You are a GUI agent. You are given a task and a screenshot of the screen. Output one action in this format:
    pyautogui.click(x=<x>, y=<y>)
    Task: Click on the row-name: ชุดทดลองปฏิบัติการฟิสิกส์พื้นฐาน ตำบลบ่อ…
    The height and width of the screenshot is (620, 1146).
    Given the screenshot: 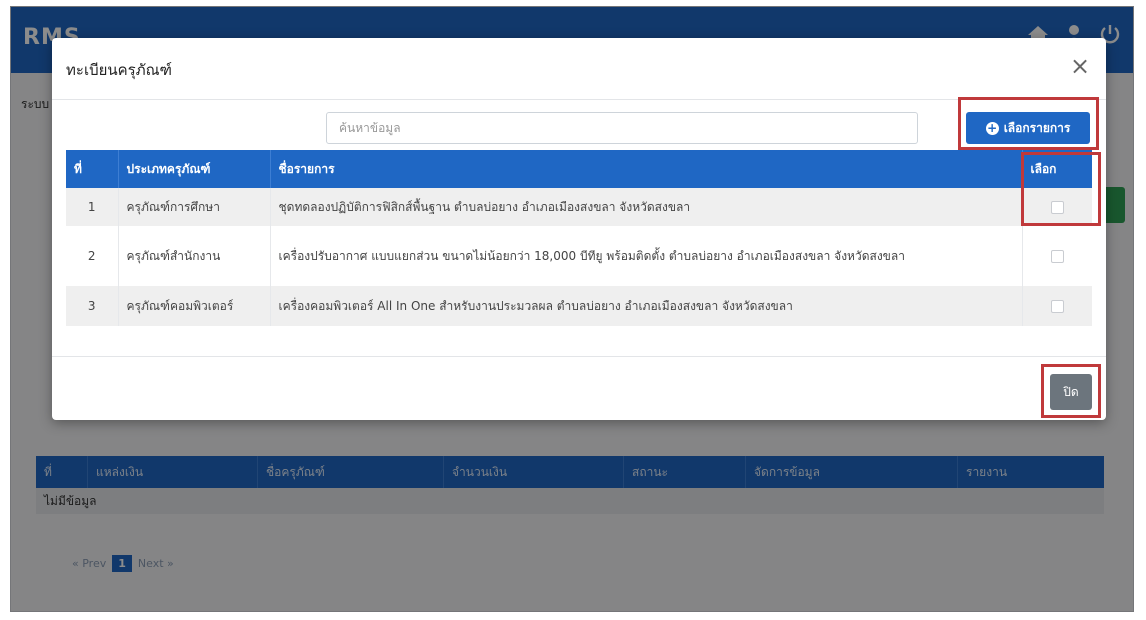 What is the action you would take?
    pyautogui.click(x=646, y=207)
    